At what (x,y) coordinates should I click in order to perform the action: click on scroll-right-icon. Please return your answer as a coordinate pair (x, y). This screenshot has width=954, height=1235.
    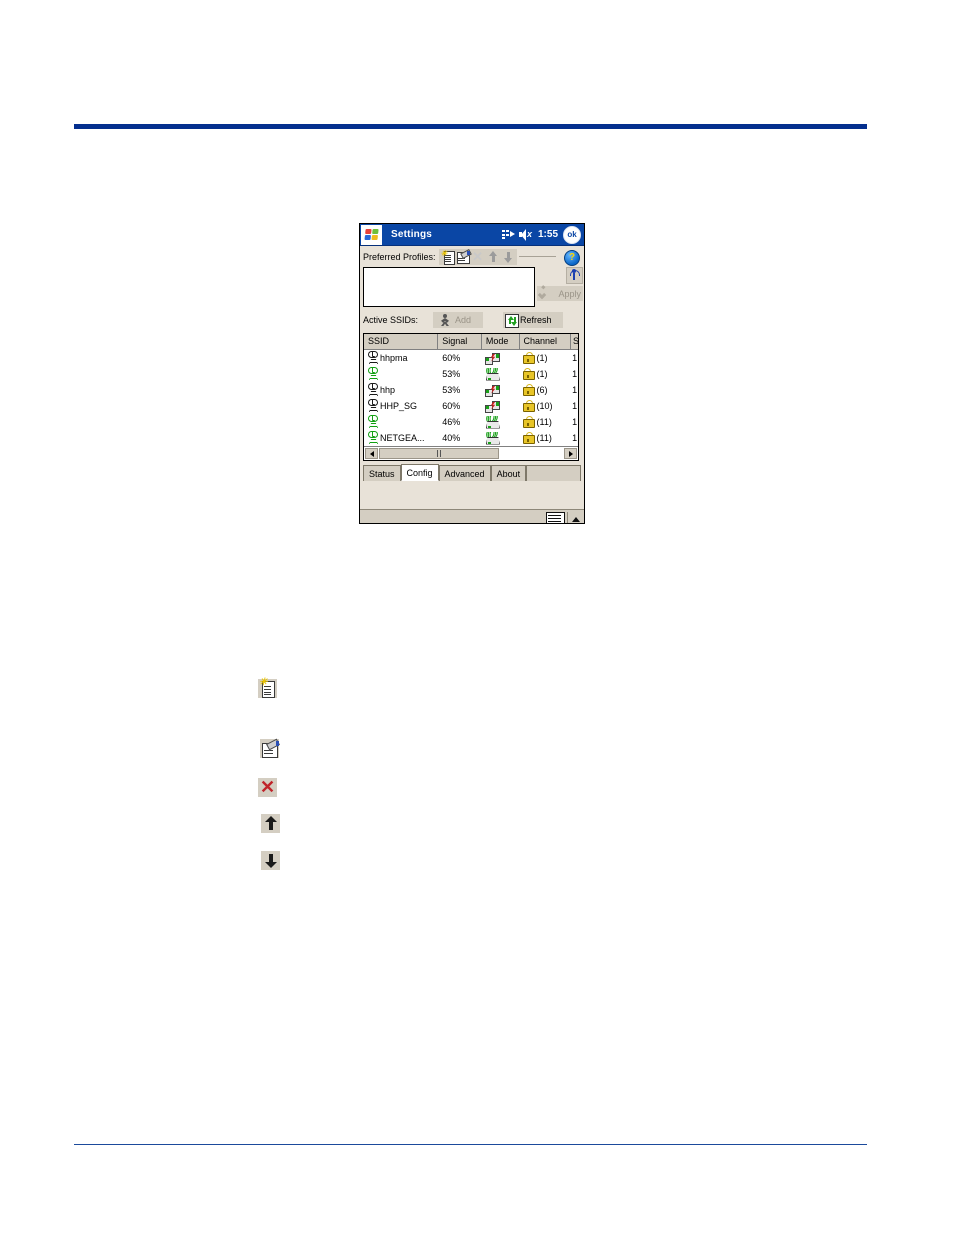
    Looking at the image, I should click on (570, 453).